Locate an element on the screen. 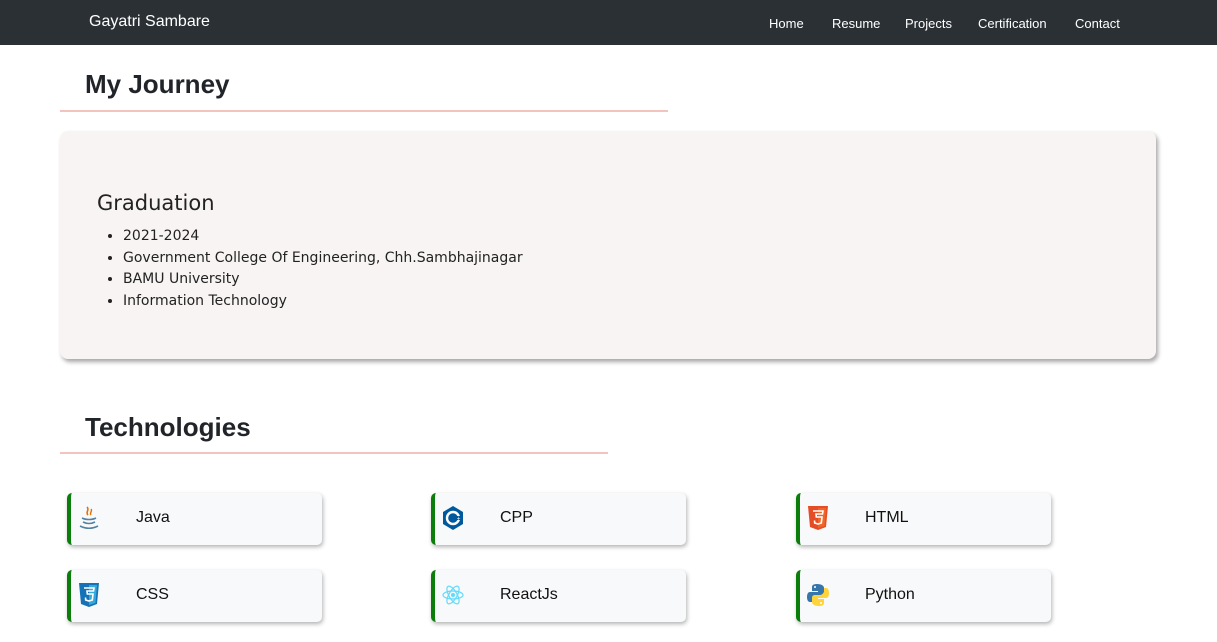 Image resolution: width=1217 pixels, height=642 pixels. tech-card-css: CSS is located at coordinates (194, 596).